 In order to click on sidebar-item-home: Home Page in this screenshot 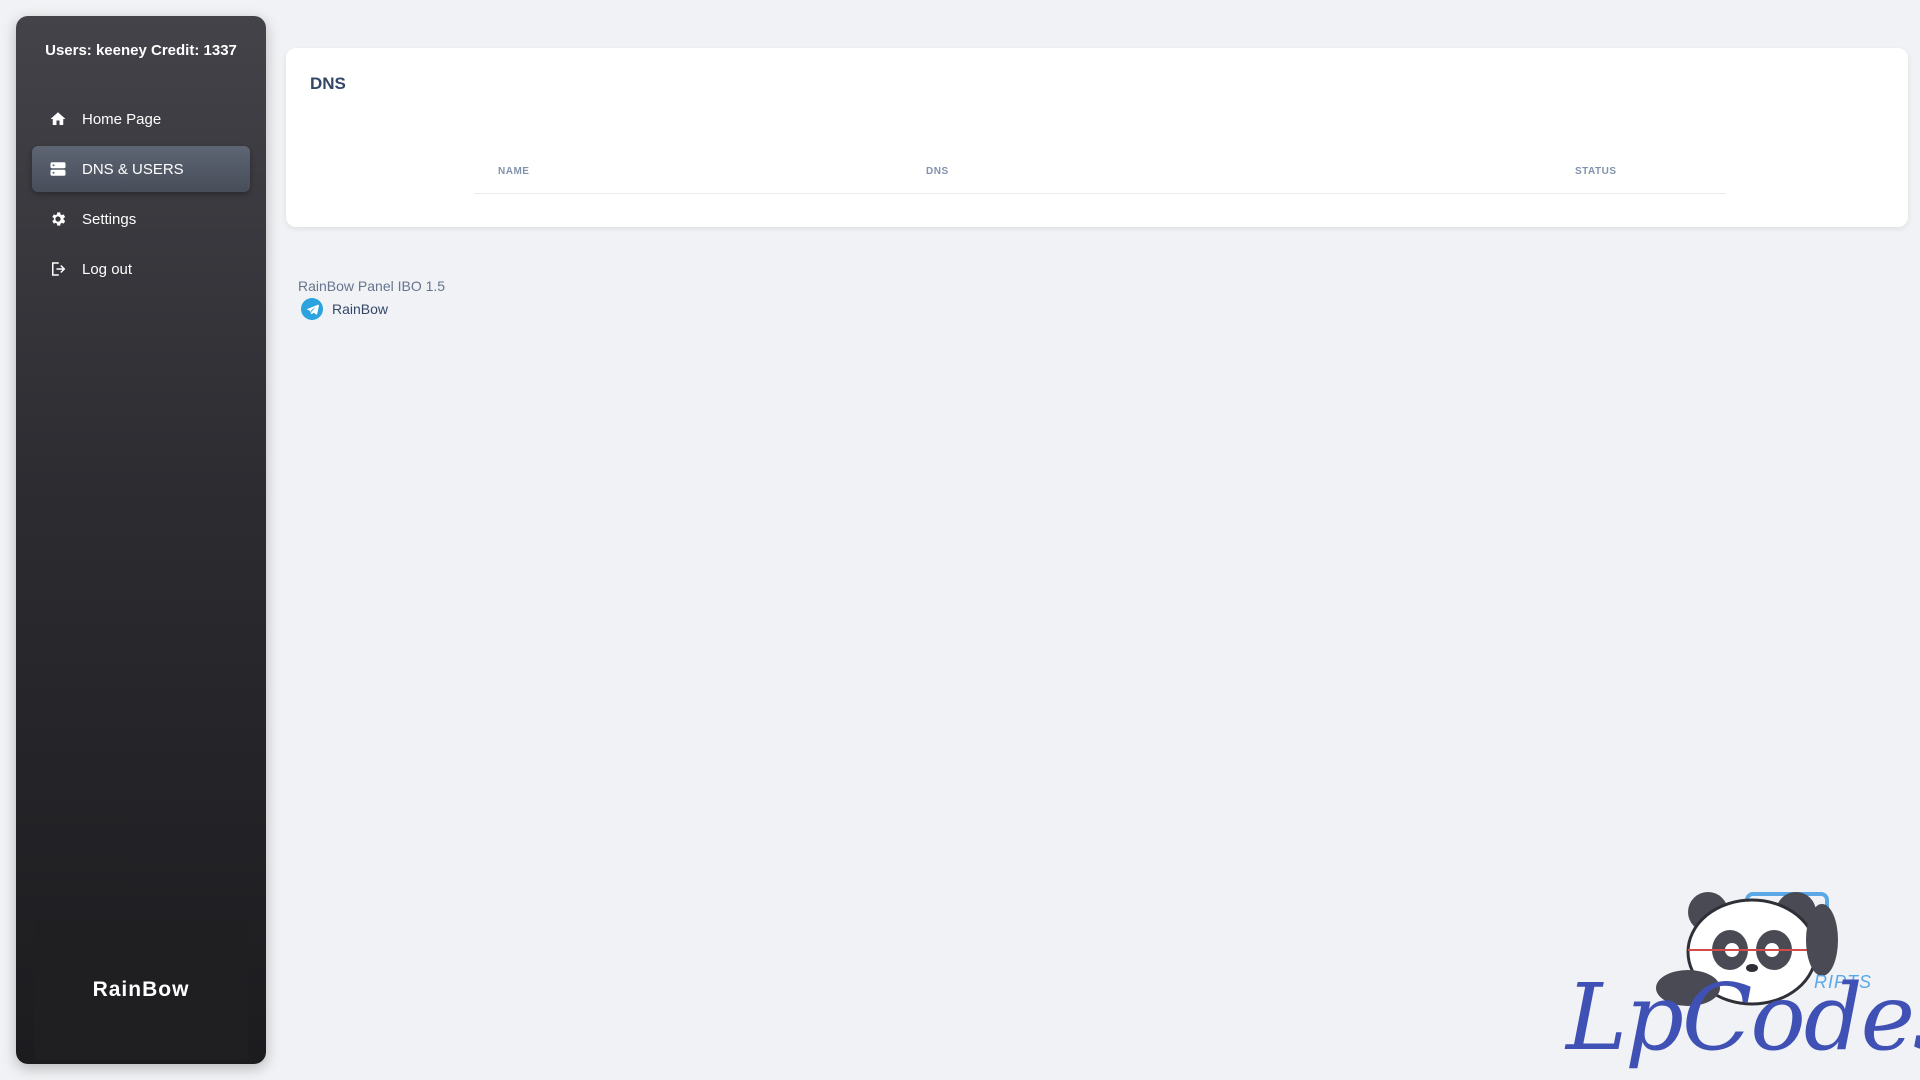, I will do `click(141, 119)`.